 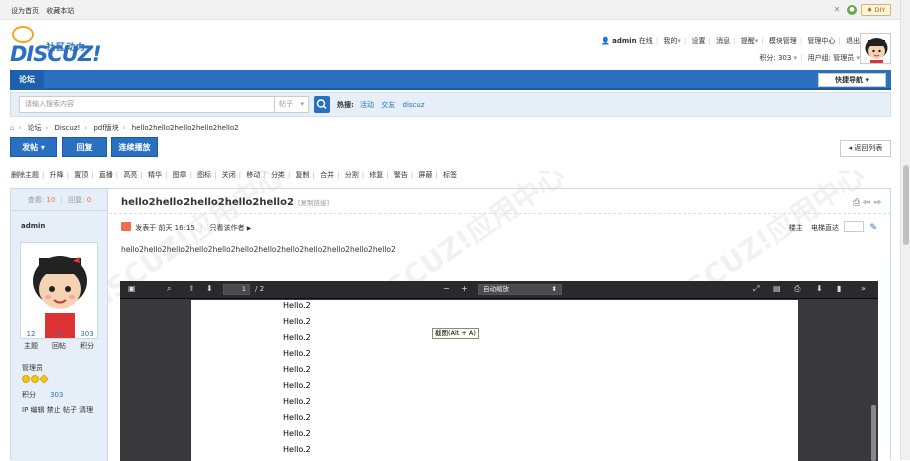 What do you see at coordinates (226, 228) in the screenshot?
I see `only-author-link: 只看该作者` at bounding box center [226, 228].